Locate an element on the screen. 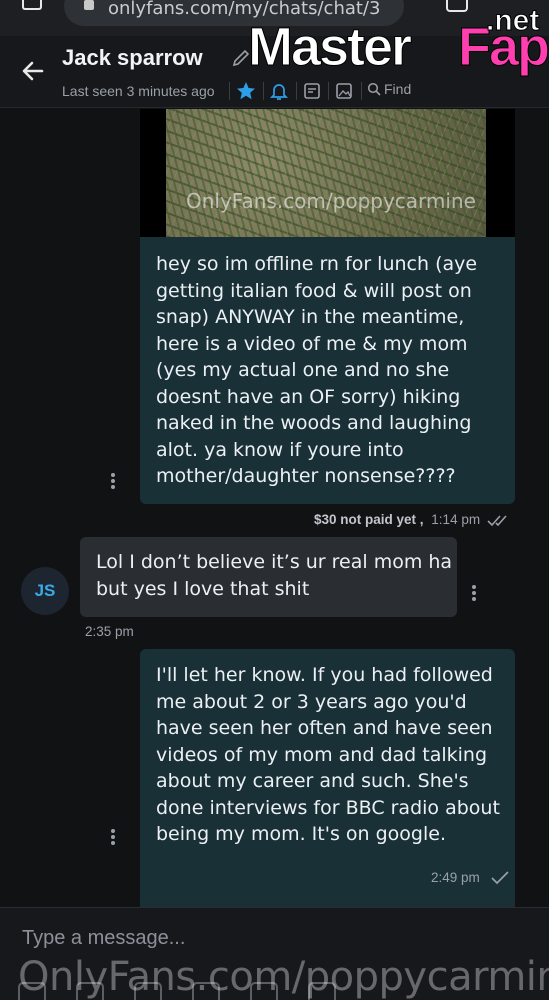 This screenshot has height=1000, width=549. gallery-icon is located at coordinates (344, 91).